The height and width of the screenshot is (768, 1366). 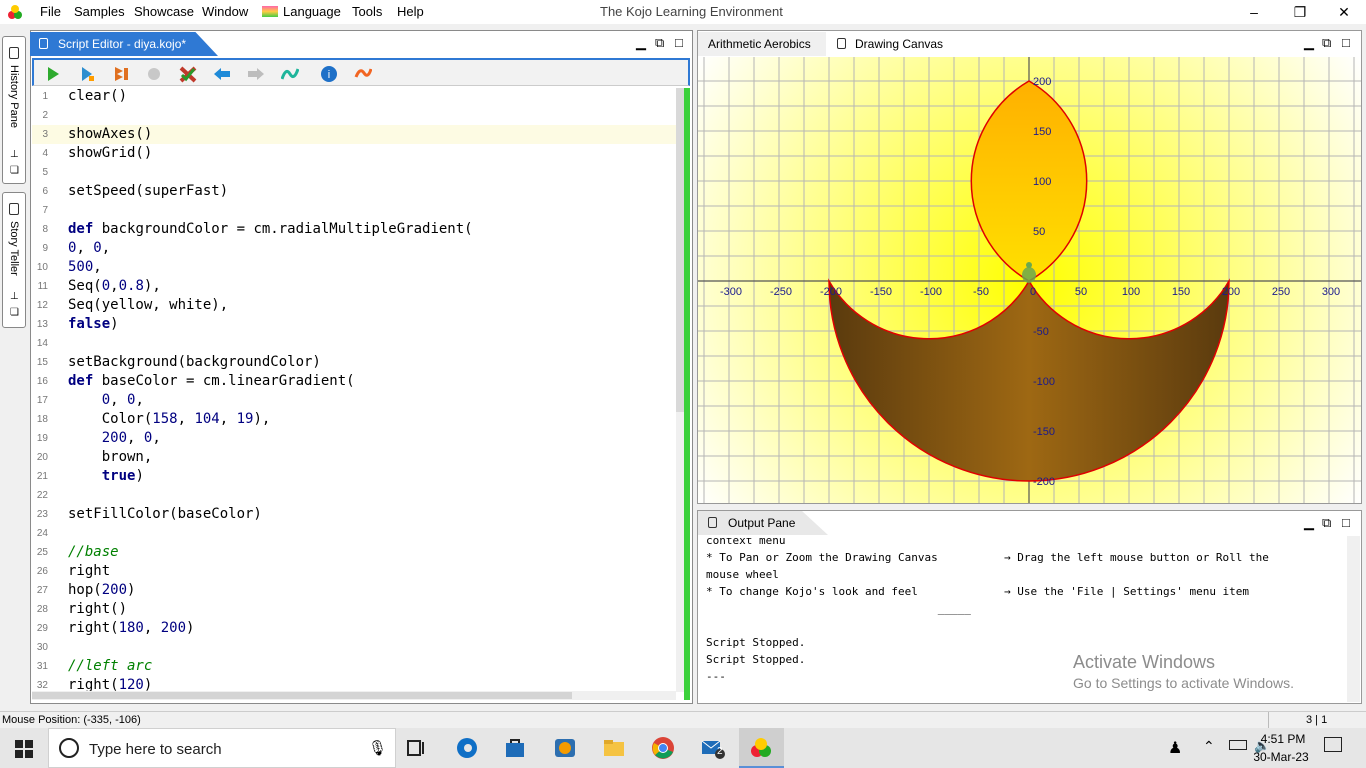 What do you see at coordinates (1283, 739) in the screenshot?
I see `clock-time: 4:51 PM` at bounding box center [1283, 739].